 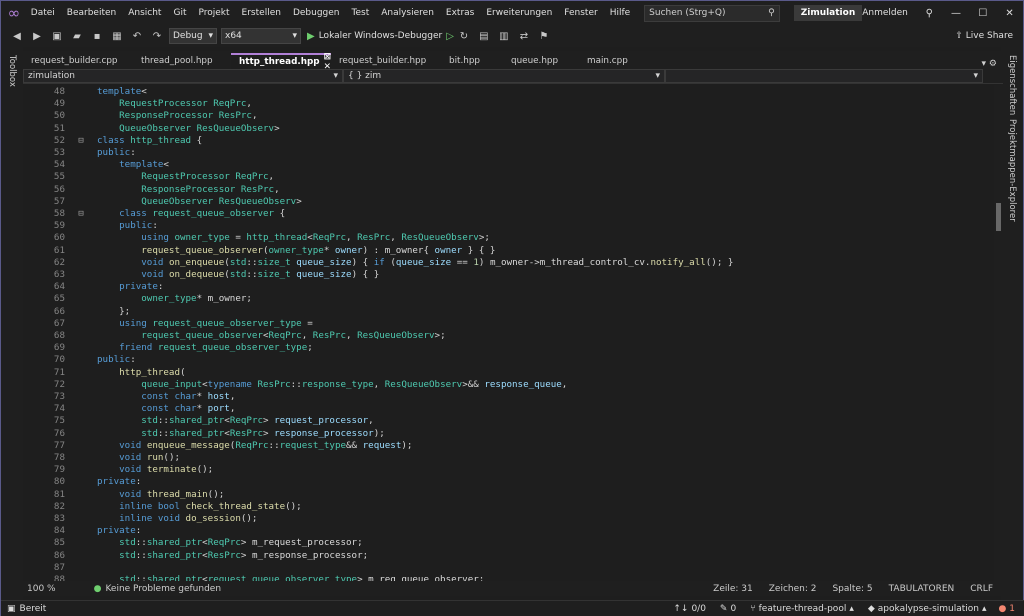 I want to click on notification-icon: ● 1, so click(x=1007, y=609).